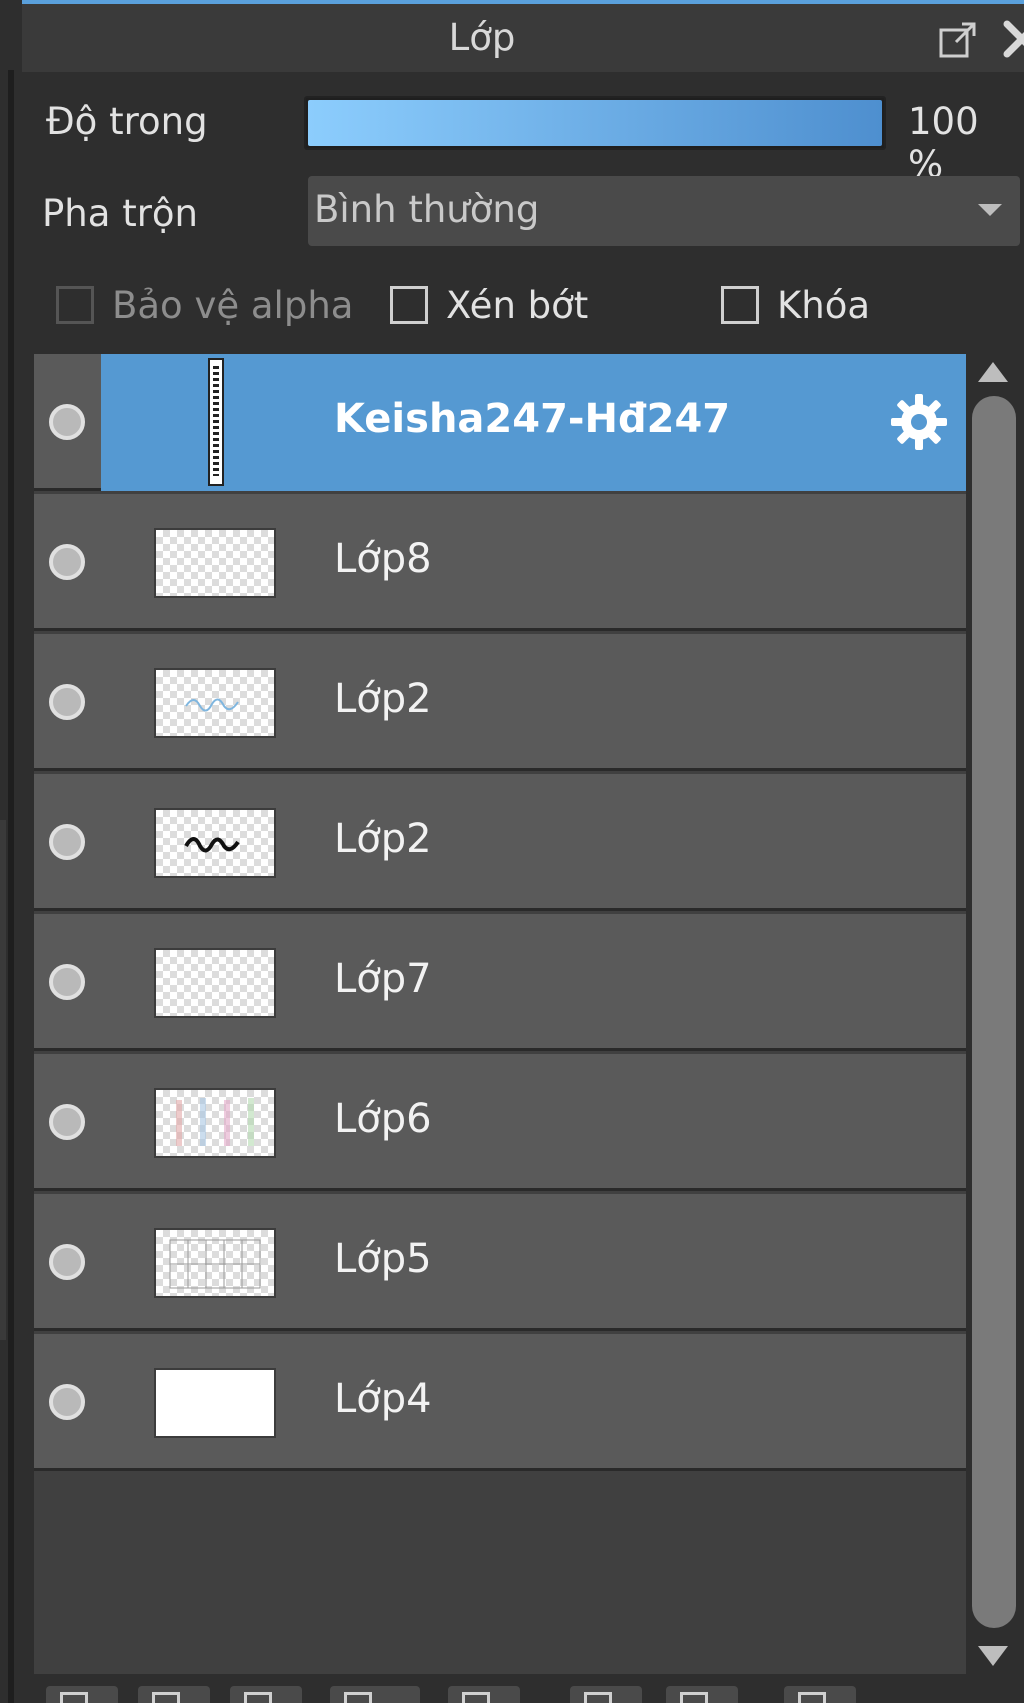 This screenshot has height=1703, width=1024. What do you see at coordinates (500, 1402) in the screenshot?
I see `layer-row: Lớp4` at bounding box center [500, 1402].